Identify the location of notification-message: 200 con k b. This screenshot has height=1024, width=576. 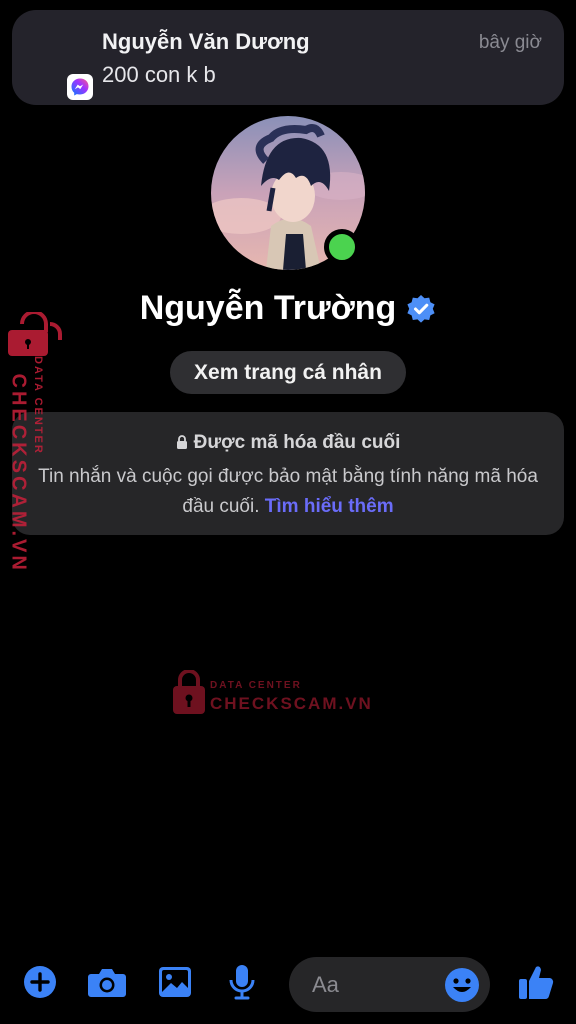
(159, 74).